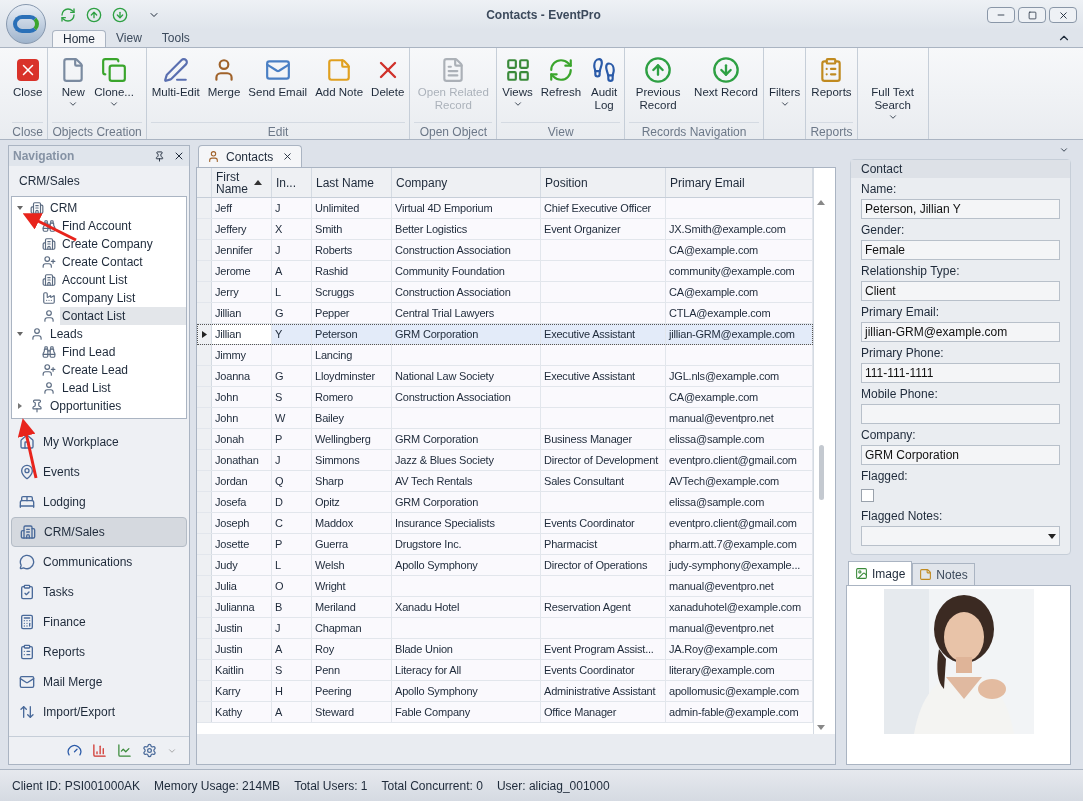 This screenshot has height=801, width=1083. I want to click on nav-item: Import/Export, so click(99, 712).